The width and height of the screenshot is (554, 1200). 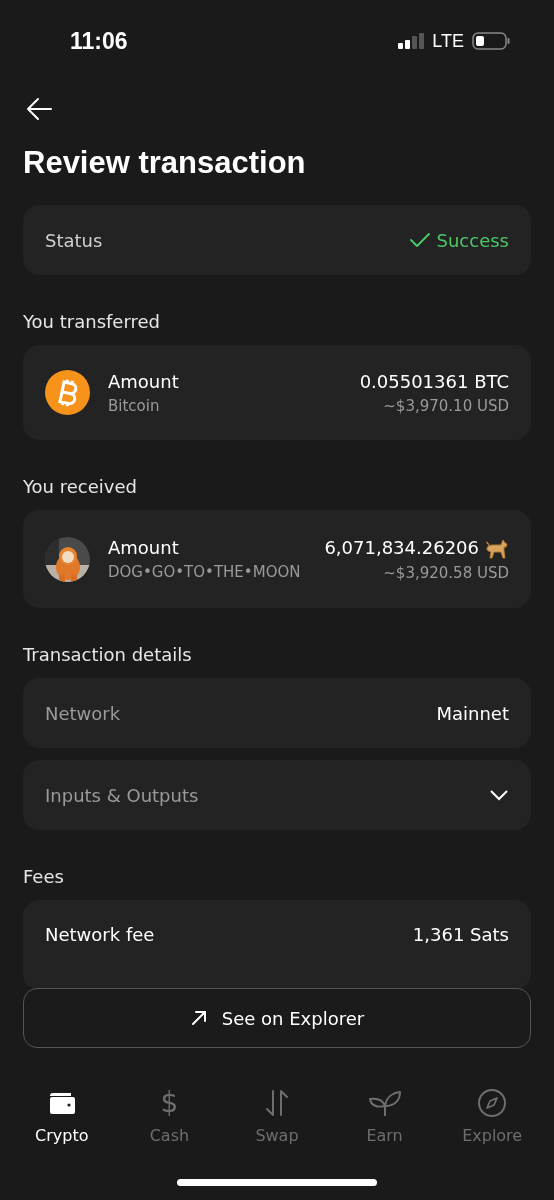 What do you see at coordinates (205, 572) in the screenshot?
I see `asset-name: DOG•GO•TO•THE•MOON` at bounding box center [205, 572].